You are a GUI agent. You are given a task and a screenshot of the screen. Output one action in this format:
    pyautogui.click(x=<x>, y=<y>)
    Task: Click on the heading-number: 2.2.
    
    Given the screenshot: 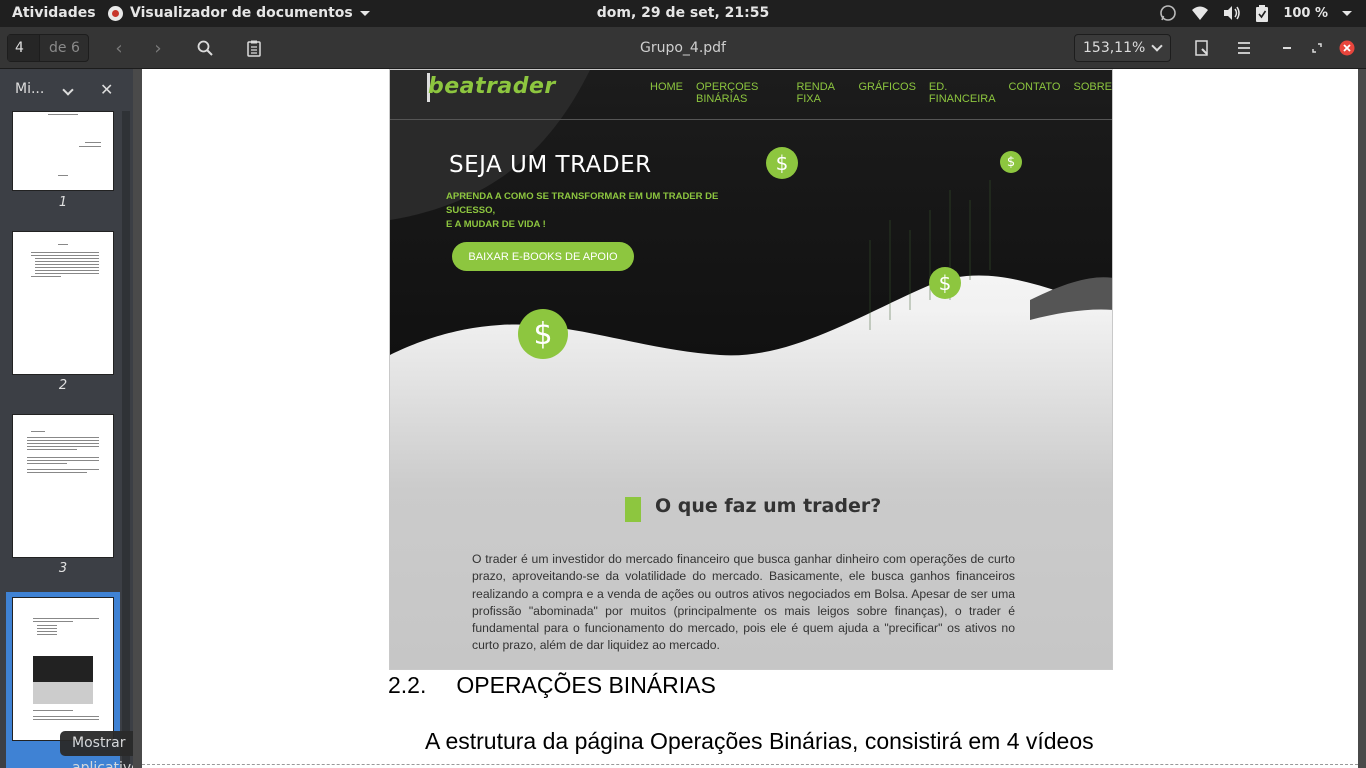 What is the action you would take?
    pyautogui.click(x=407, y=685)
    